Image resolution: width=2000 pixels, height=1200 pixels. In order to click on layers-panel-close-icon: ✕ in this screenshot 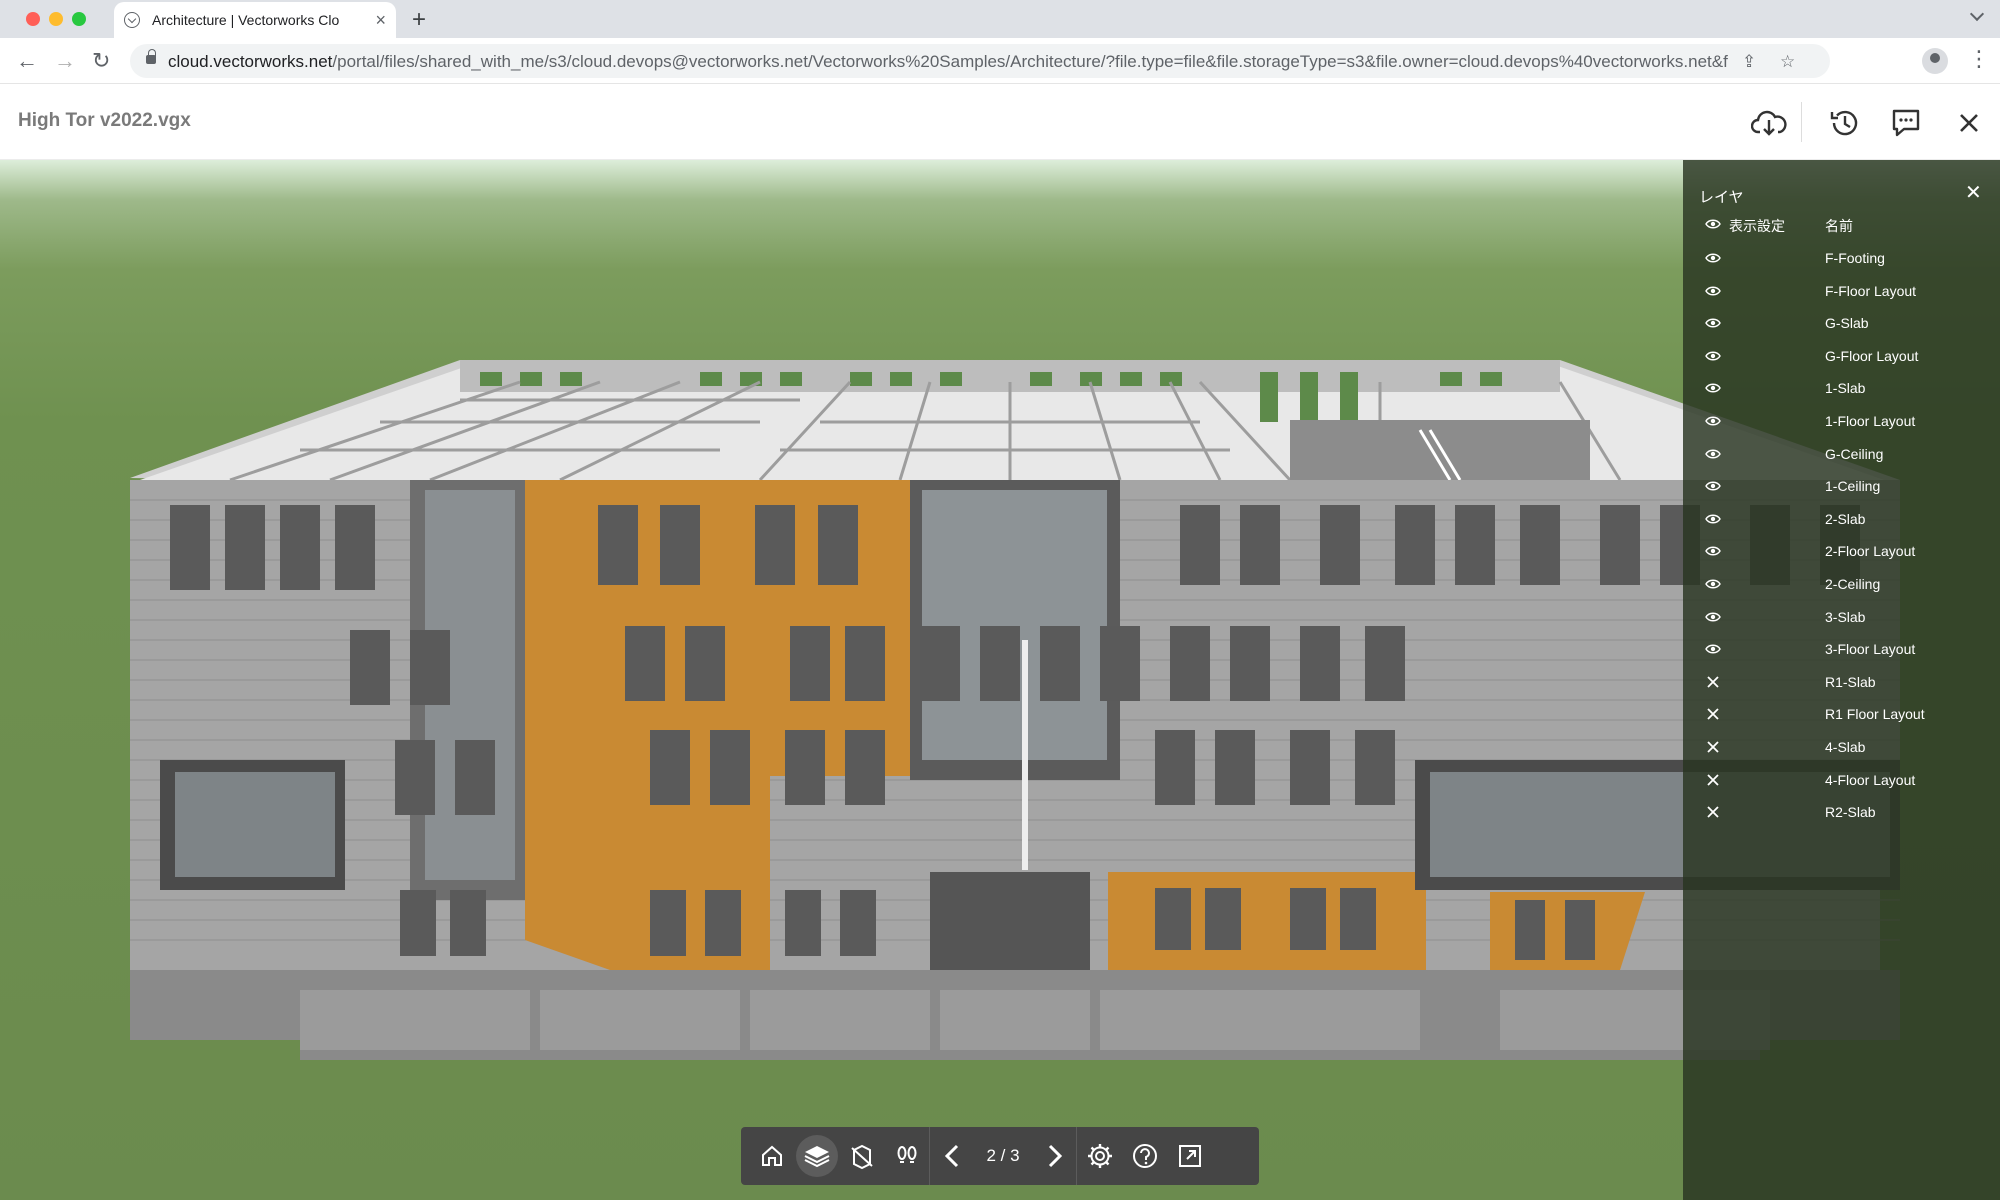, I will do `click(1973, 192)`.